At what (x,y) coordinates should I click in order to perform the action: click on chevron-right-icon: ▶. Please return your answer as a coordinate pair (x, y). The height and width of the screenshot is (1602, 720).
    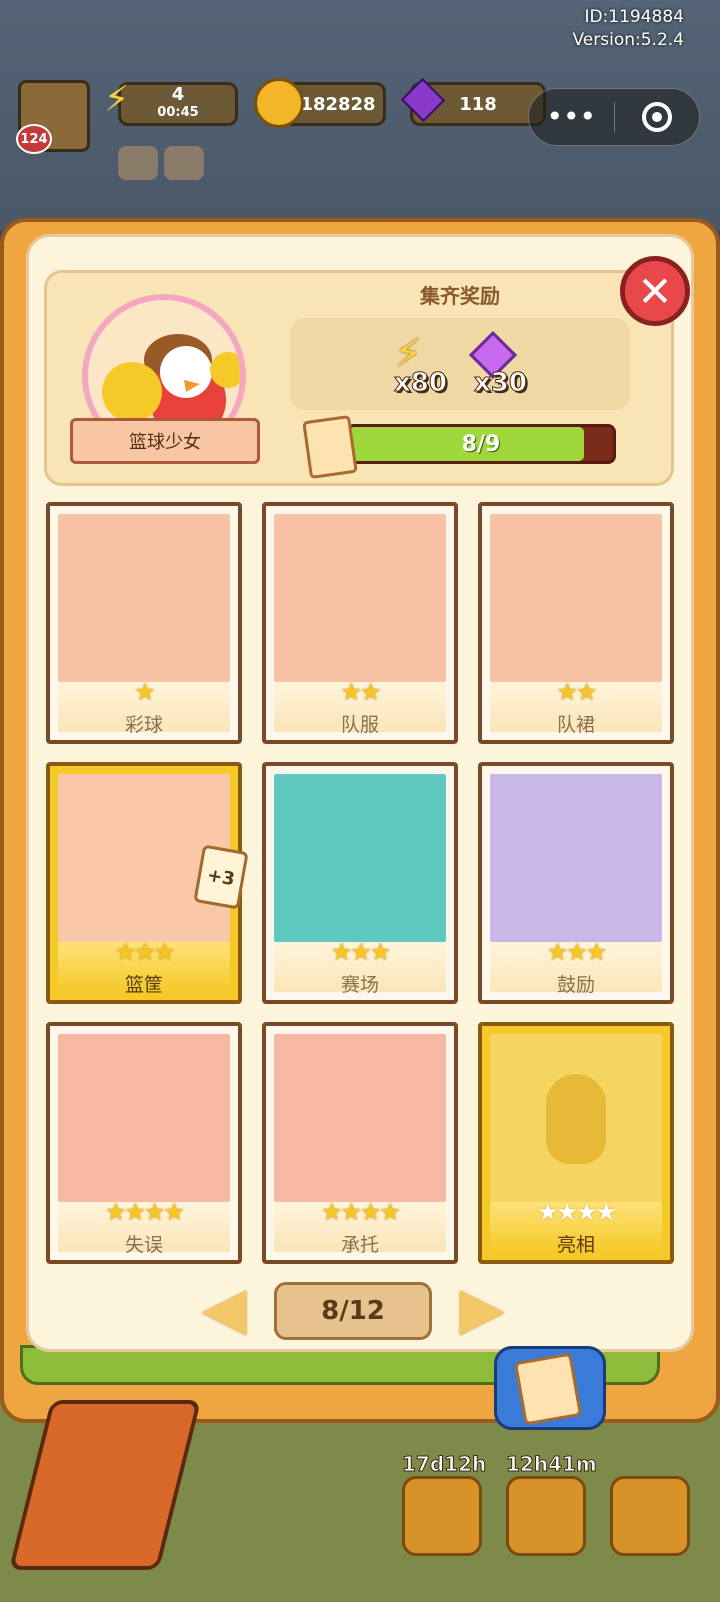
    Looking at the image, I should click on (482, 1308).